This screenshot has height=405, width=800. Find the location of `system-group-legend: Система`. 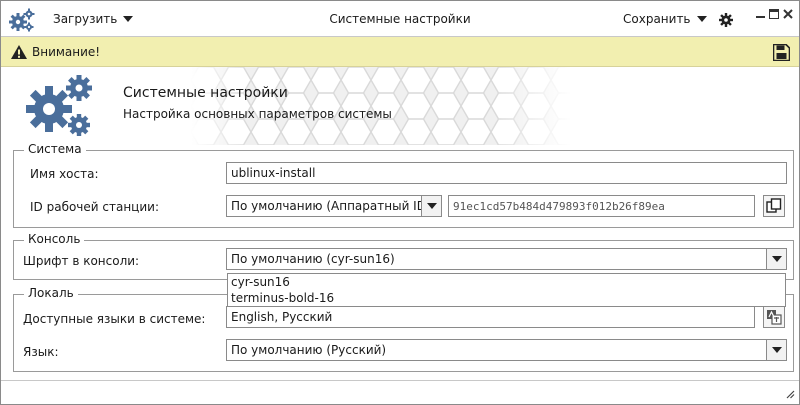

system-group-legend: Система is located at coordinates (55, 149).